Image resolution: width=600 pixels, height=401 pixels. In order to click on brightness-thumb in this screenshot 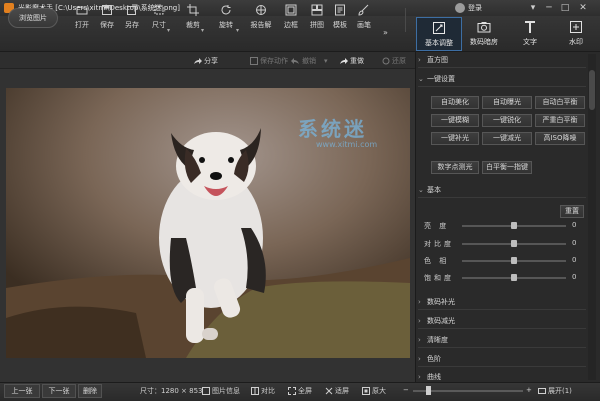, I will do `click(514, 225)`.